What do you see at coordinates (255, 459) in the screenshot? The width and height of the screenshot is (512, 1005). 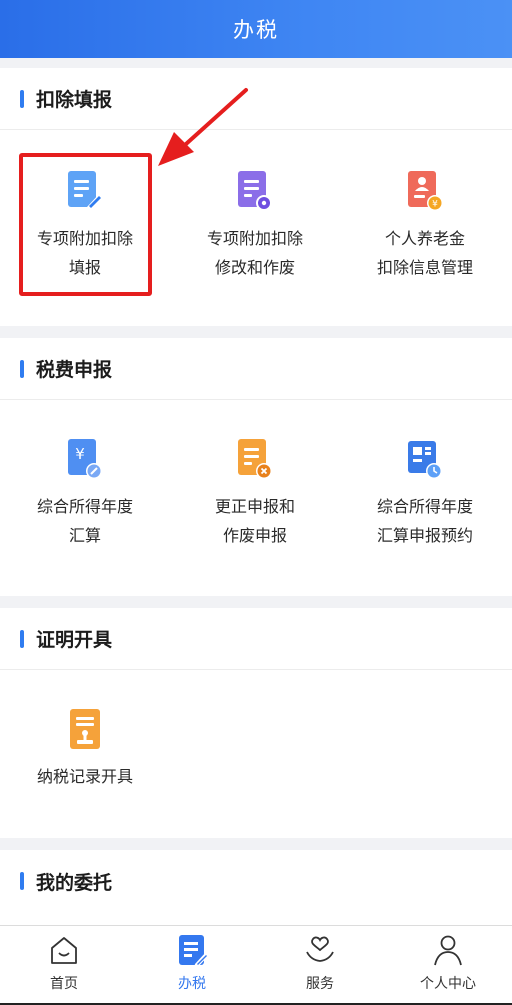 I see `doc-cancel-icon` at bounding box center [255, 459].